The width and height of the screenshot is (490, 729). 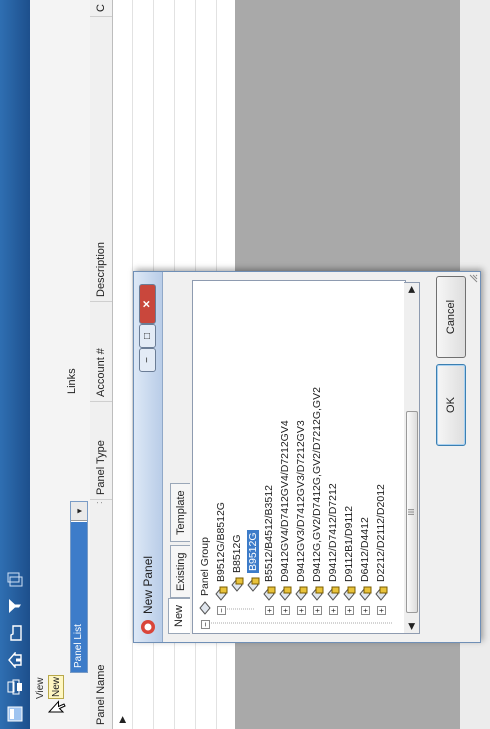 What do you see at coordinates (122, 719) in the screenshot?
I see `current-row-indicator: ▶` at bounding box center [122, 719].